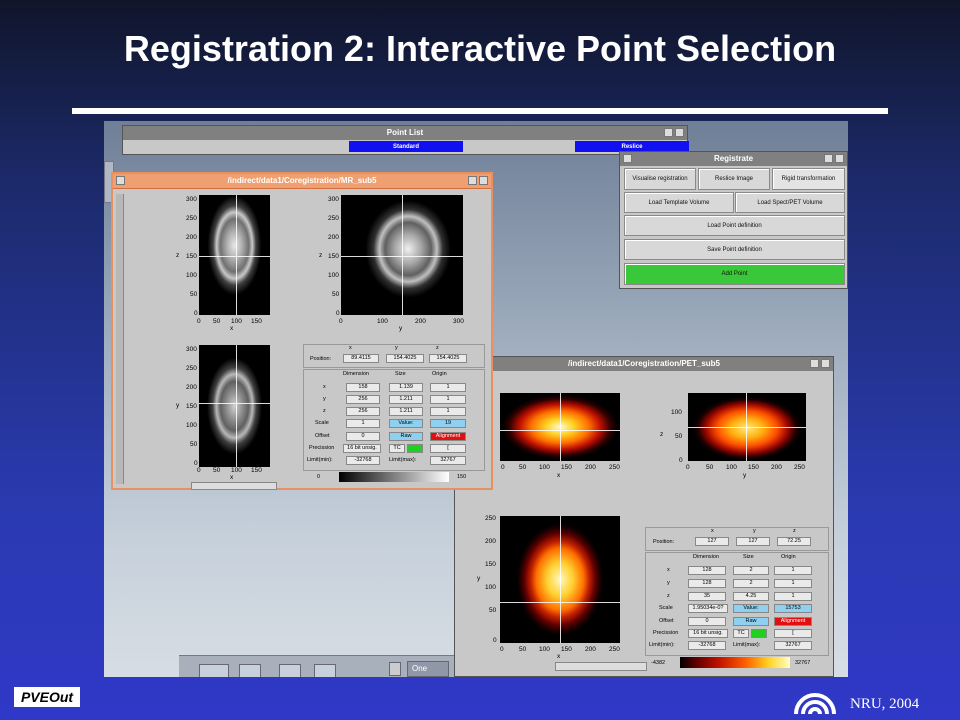  What do you see at coordinates (363, 399) in the screenshot?
I see `dimension-y-field: 256` at bounding box center [363, 399].